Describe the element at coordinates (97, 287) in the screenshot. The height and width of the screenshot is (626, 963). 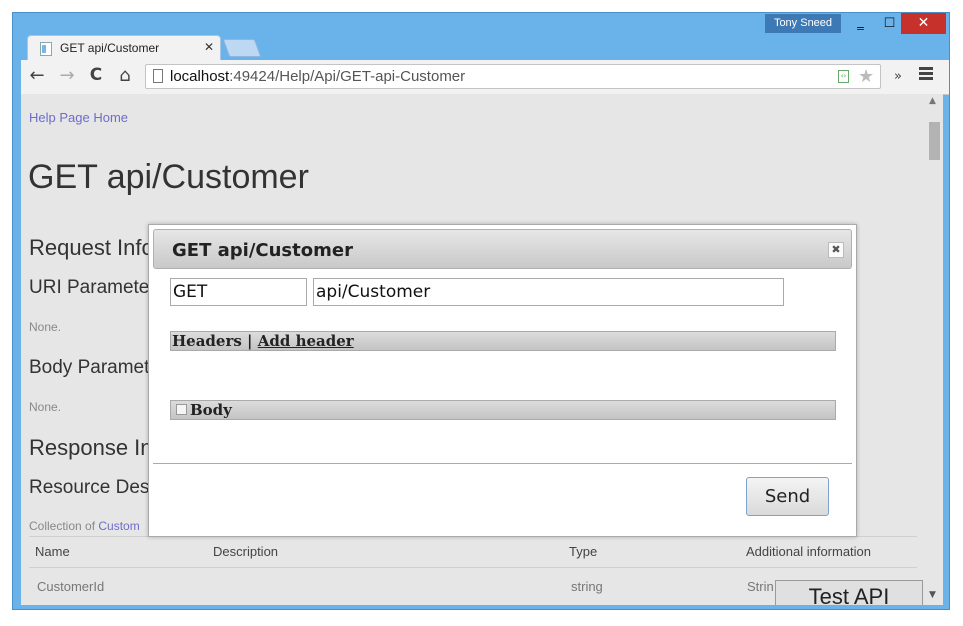
I see `uri-parameters-heading: URI Parameters` at that location.